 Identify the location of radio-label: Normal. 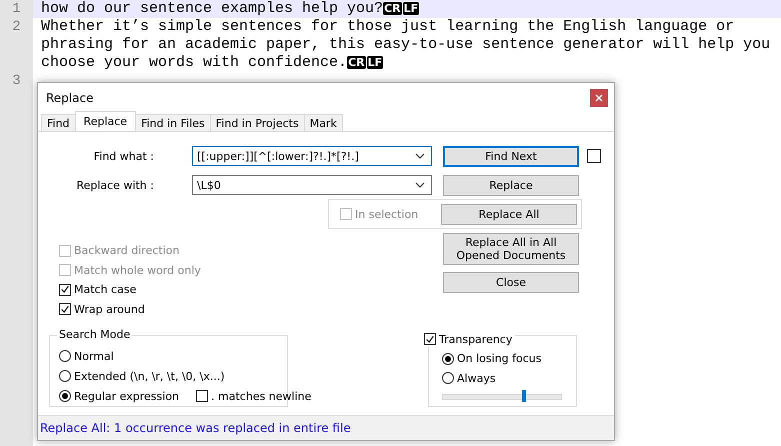
(94, 356).